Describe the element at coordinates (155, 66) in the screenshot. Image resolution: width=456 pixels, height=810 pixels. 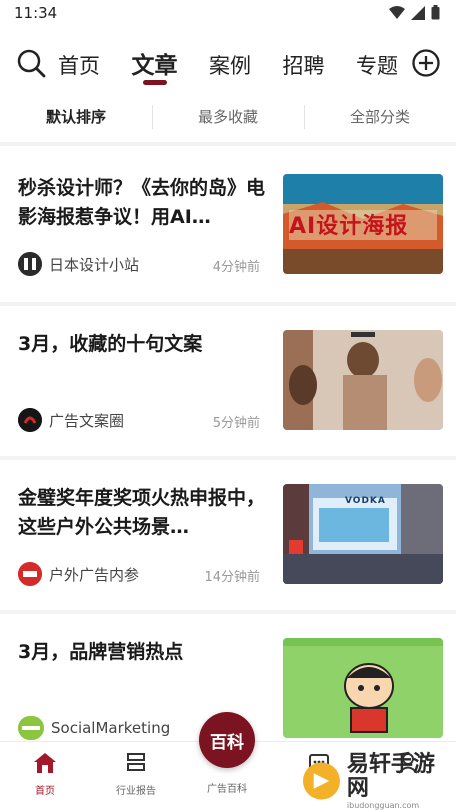
I see `tab-articles: 文章` at that location.